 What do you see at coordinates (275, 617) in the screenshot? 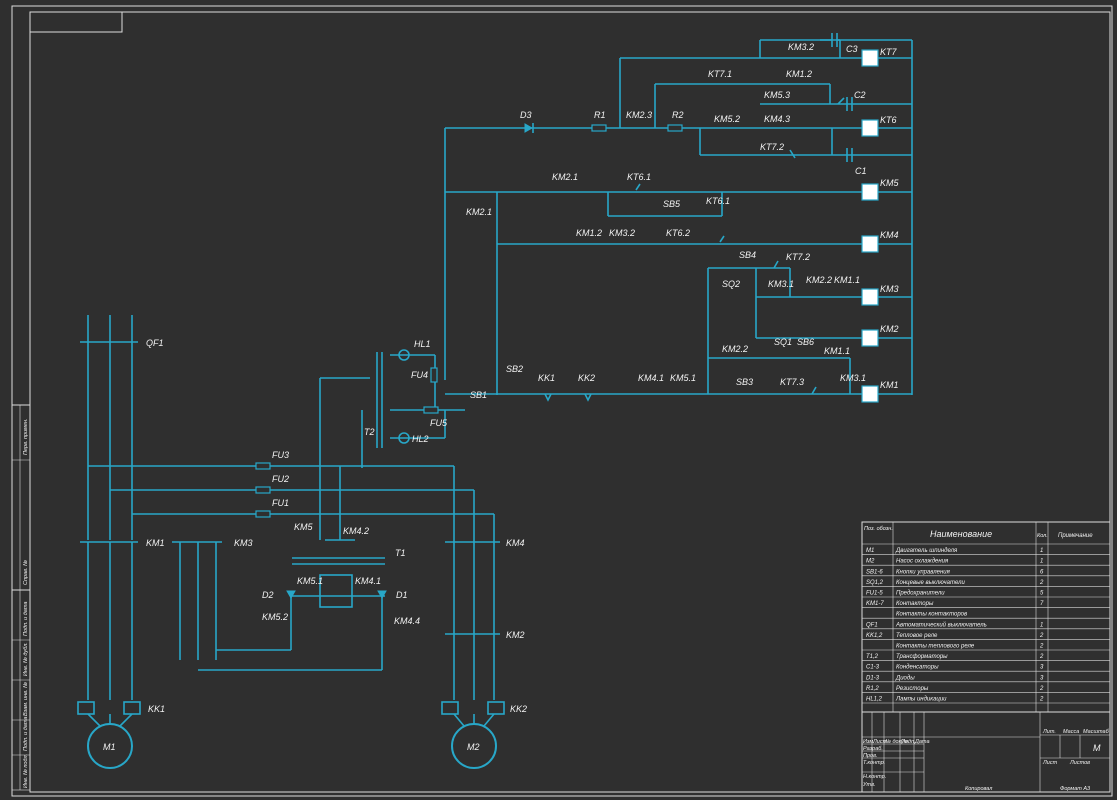
I see `label-km52: KM5.2` at bounding box center [275, 617].